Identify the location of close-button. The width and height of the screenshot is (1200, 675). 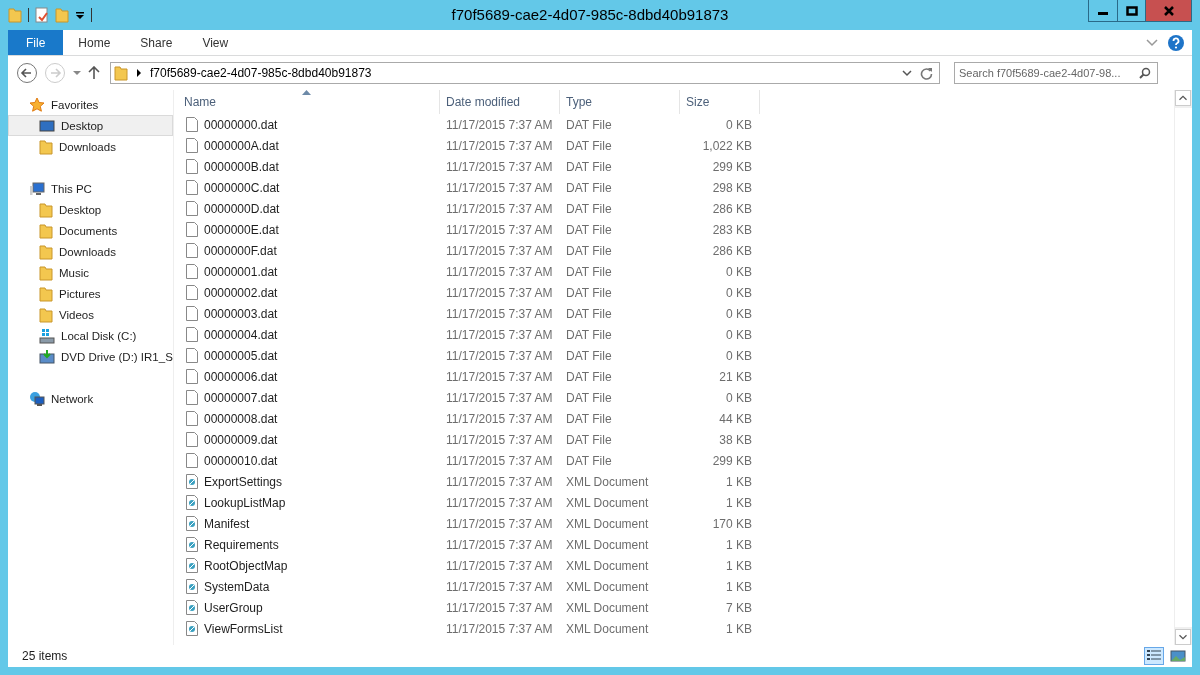
(1168, 10).